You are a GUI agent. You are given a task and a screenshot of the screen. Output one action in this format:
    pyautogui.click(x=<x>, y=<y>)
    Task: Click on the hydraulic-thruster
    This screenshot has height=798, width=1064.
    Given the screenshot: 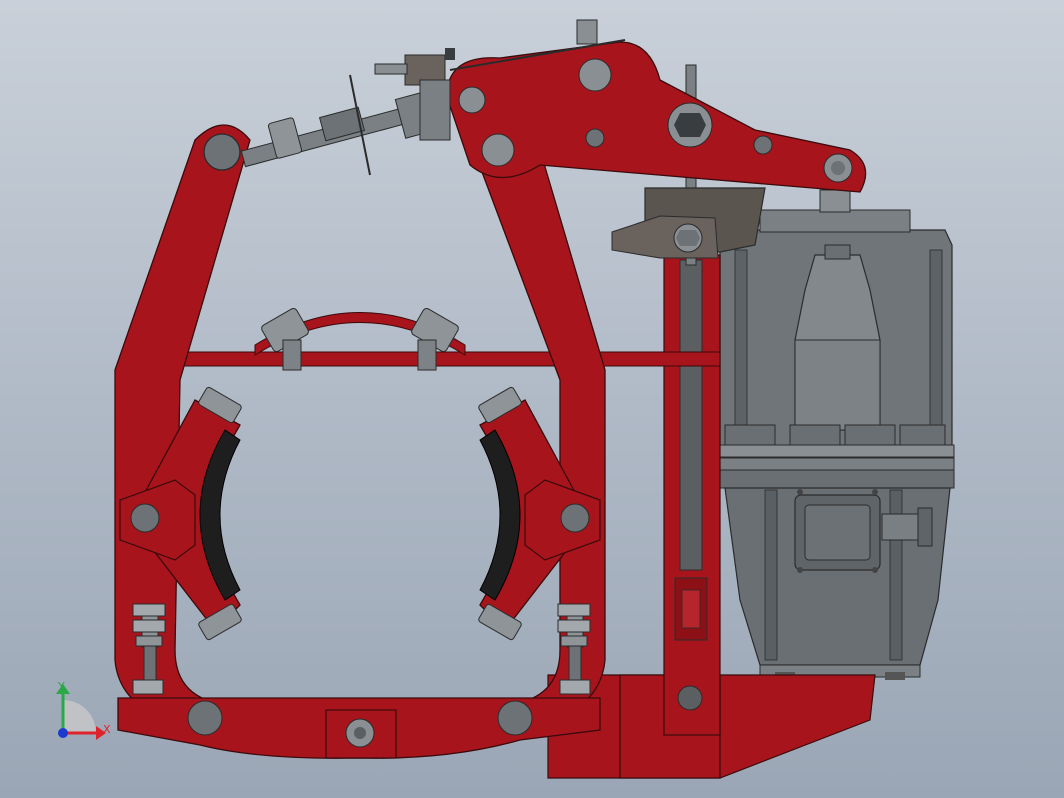 What is the action you would take?
    pyautogui.click(x=836, y=452)
    